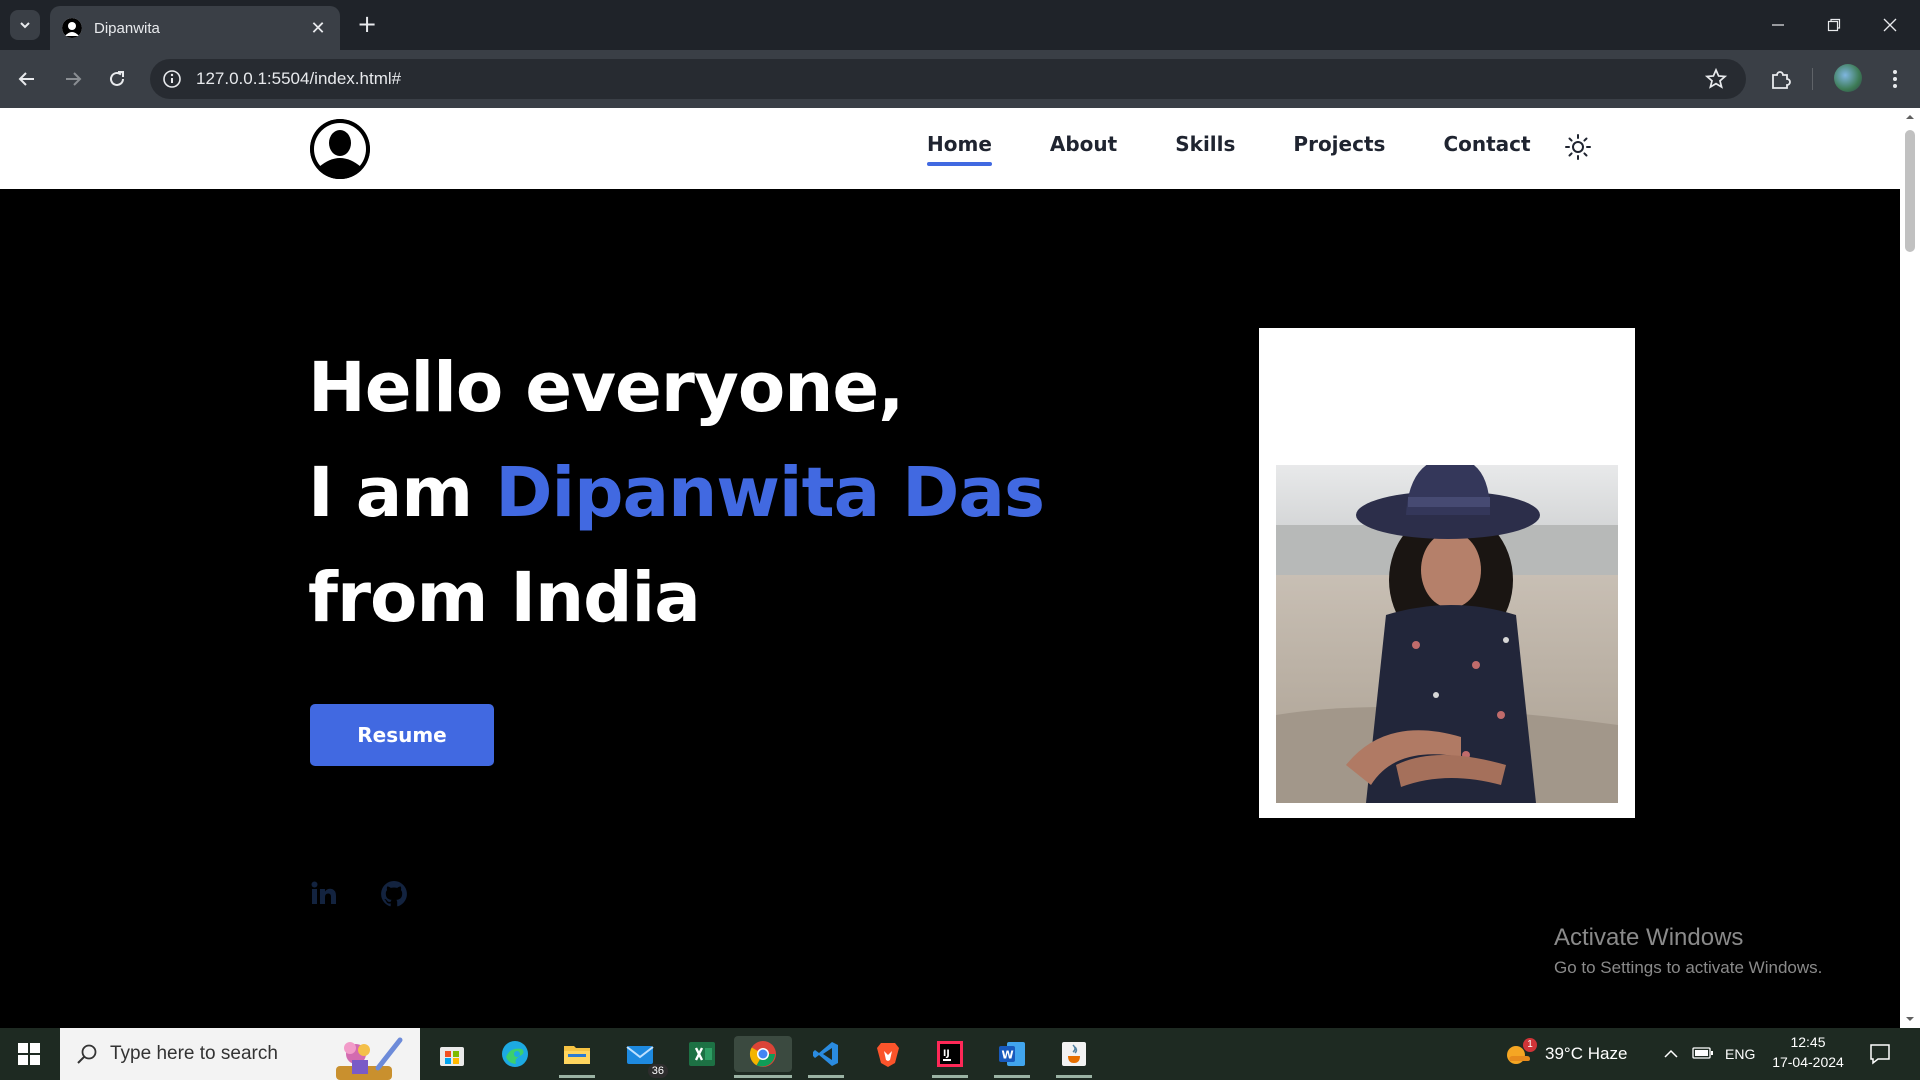  I want to click on restore-icon, so click(1834, 25).